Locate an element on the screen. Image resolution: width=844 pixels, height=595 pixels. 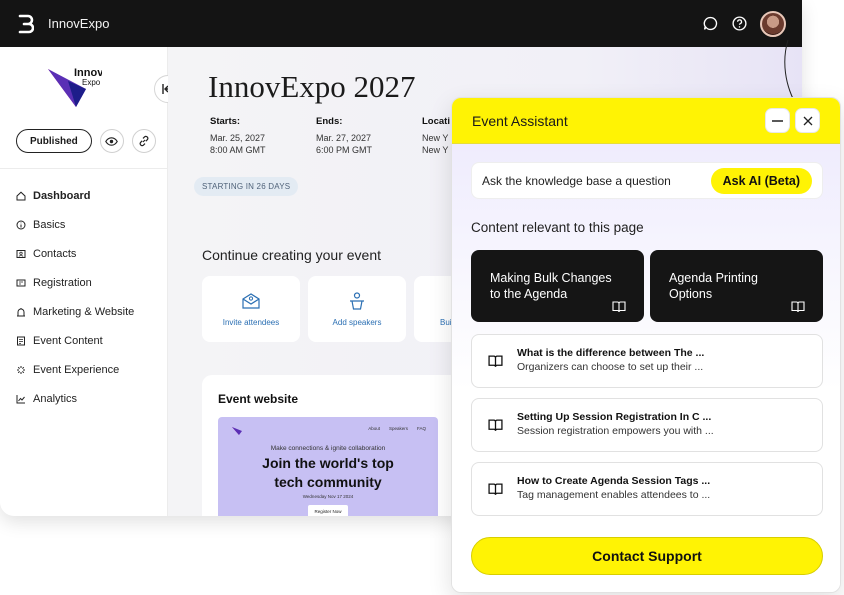
ends-date: Mar. 27, 2027 is located at coordinates (344, 138).